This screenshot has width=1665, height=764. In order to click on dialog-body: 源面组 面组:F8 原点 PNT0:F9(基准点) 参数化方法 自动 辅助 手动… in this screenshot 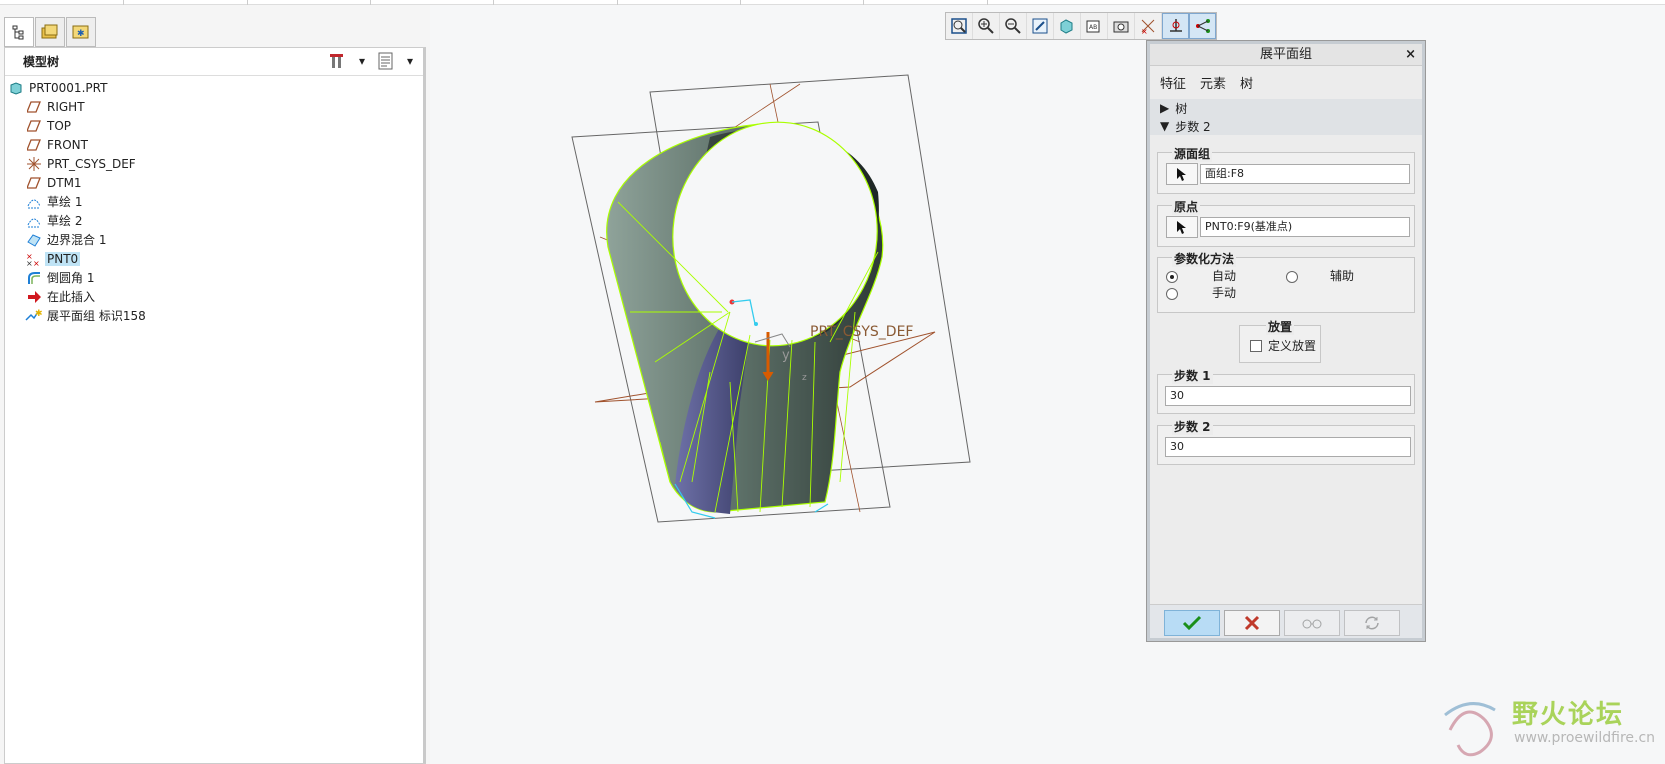, I will do `click(1286, 372)`.